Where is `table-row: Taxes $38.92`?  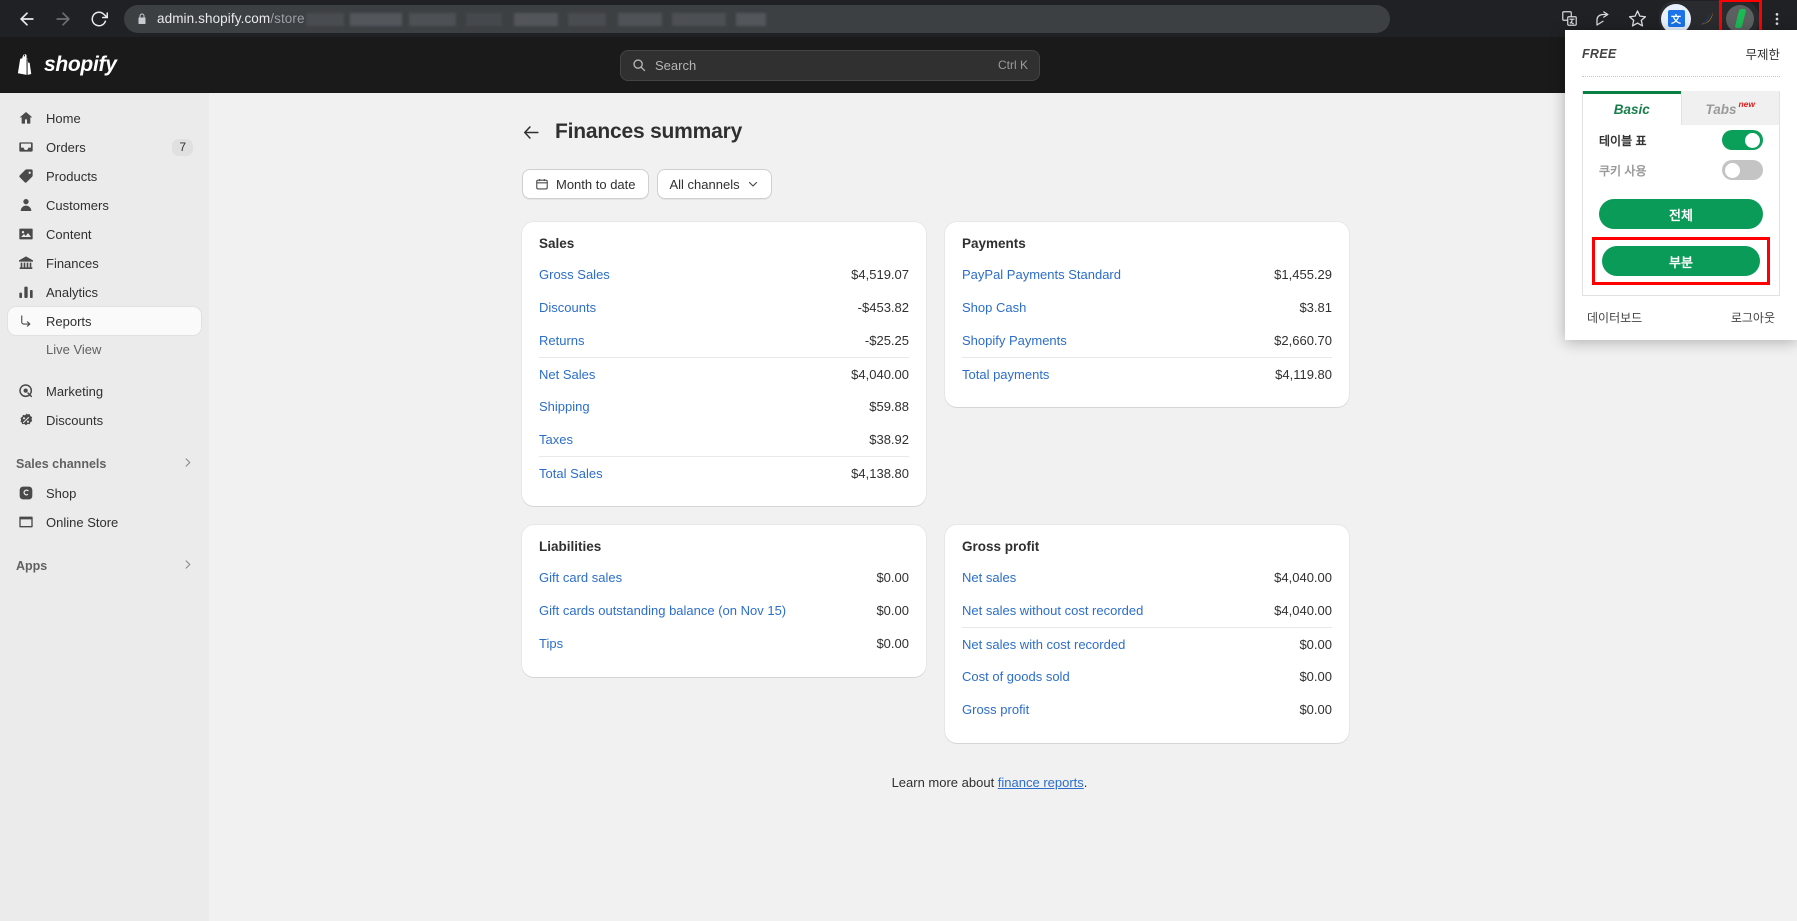
table-row: Taxes $38.92 is located at coordinates (724, 439).